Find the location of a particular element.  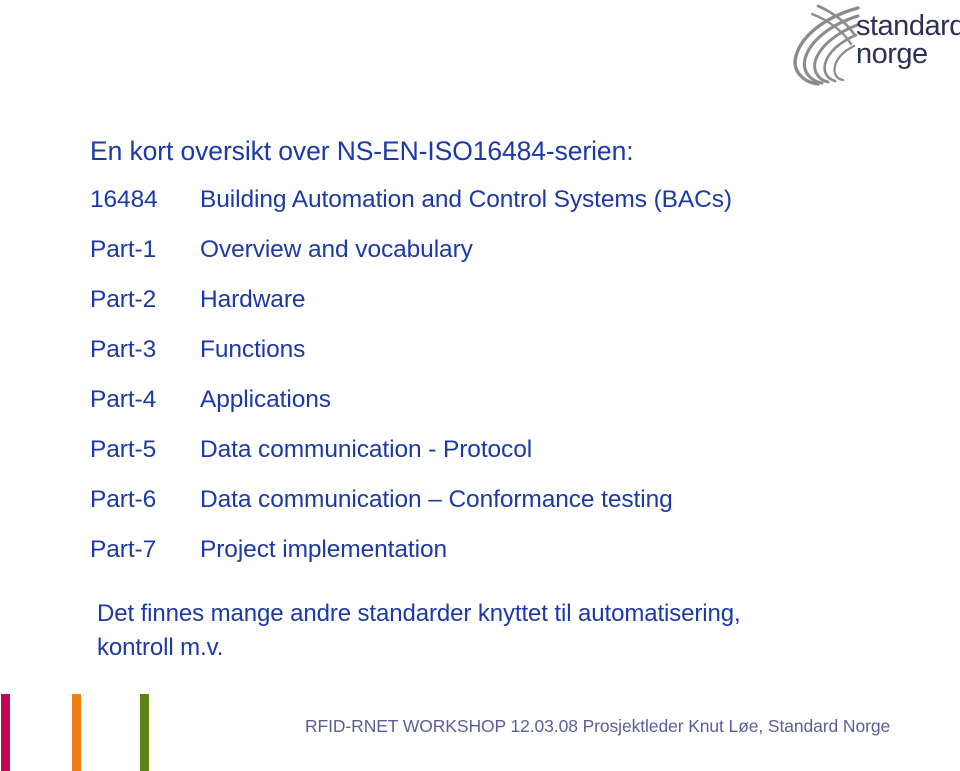

row-text: Functions is located at coordinates (253, 349).